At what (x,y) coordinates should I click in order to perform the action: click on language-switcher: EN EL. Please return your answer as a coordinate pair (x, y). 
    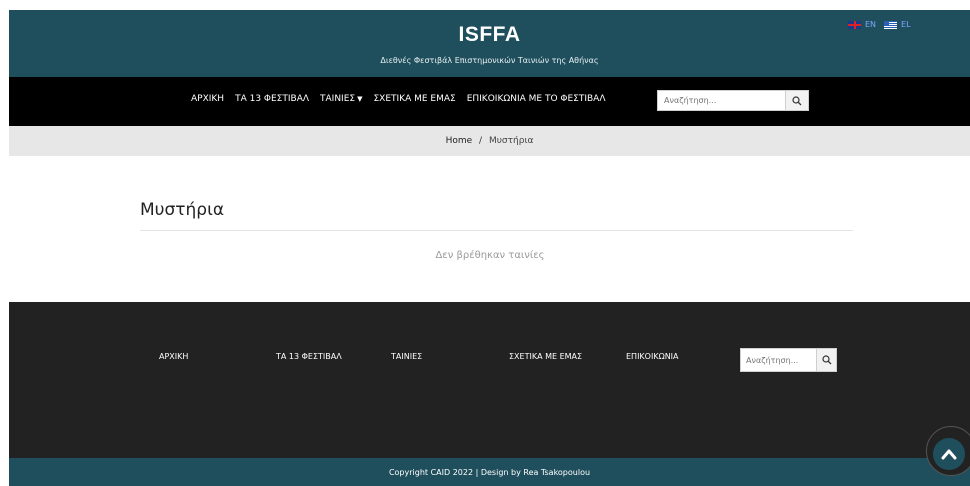
    Looking at the image, I should click on (879, 24).